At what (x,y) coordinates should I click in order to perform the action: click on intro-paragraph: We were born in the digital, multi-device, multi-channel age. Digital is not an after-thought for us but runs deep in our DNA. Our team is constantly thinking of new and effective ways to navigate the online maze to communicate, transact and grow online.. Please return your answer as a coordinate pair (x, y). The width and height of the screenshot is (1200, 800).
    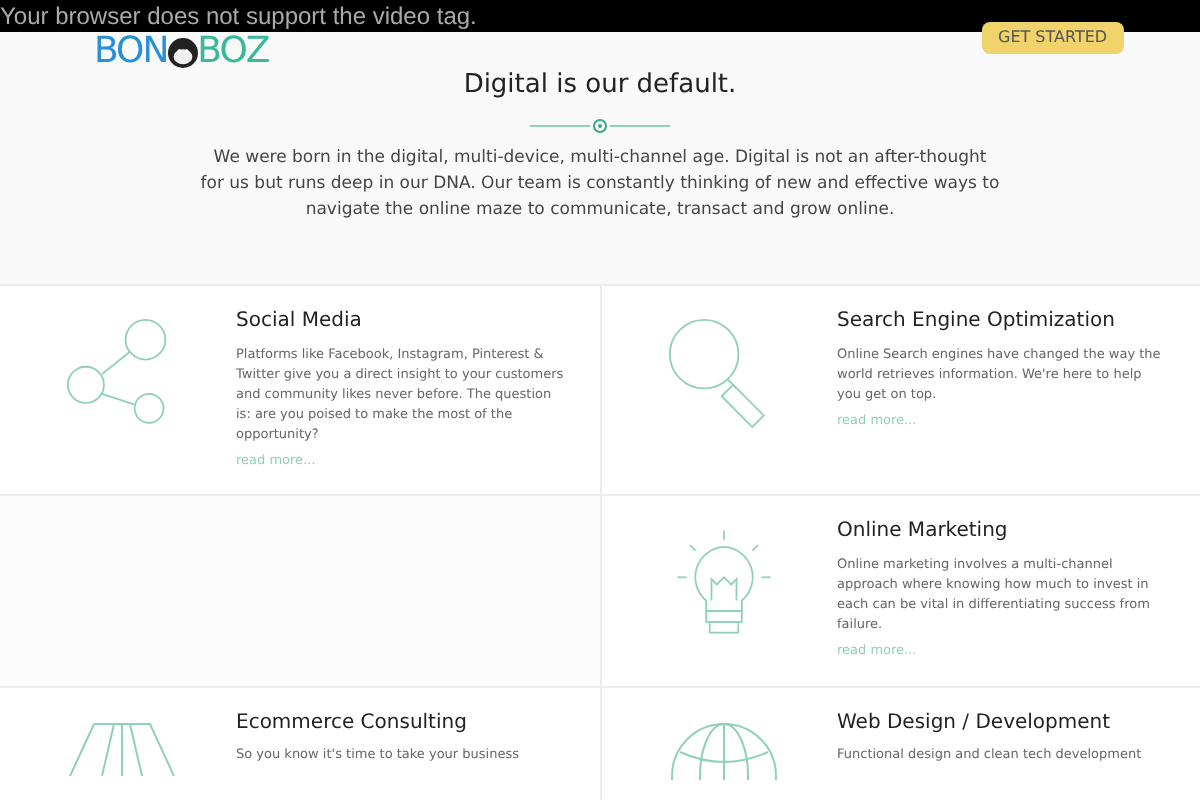
    Looking at the image, I should click on (600, 184).